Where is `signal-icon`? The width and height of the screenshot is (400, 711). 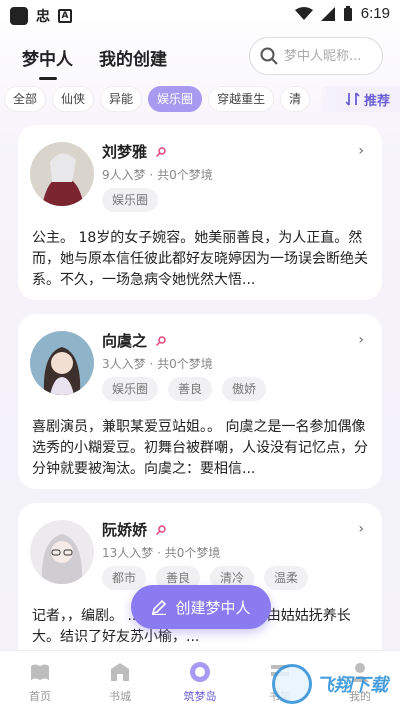 signal-icon is located at coordinates (327, 13).